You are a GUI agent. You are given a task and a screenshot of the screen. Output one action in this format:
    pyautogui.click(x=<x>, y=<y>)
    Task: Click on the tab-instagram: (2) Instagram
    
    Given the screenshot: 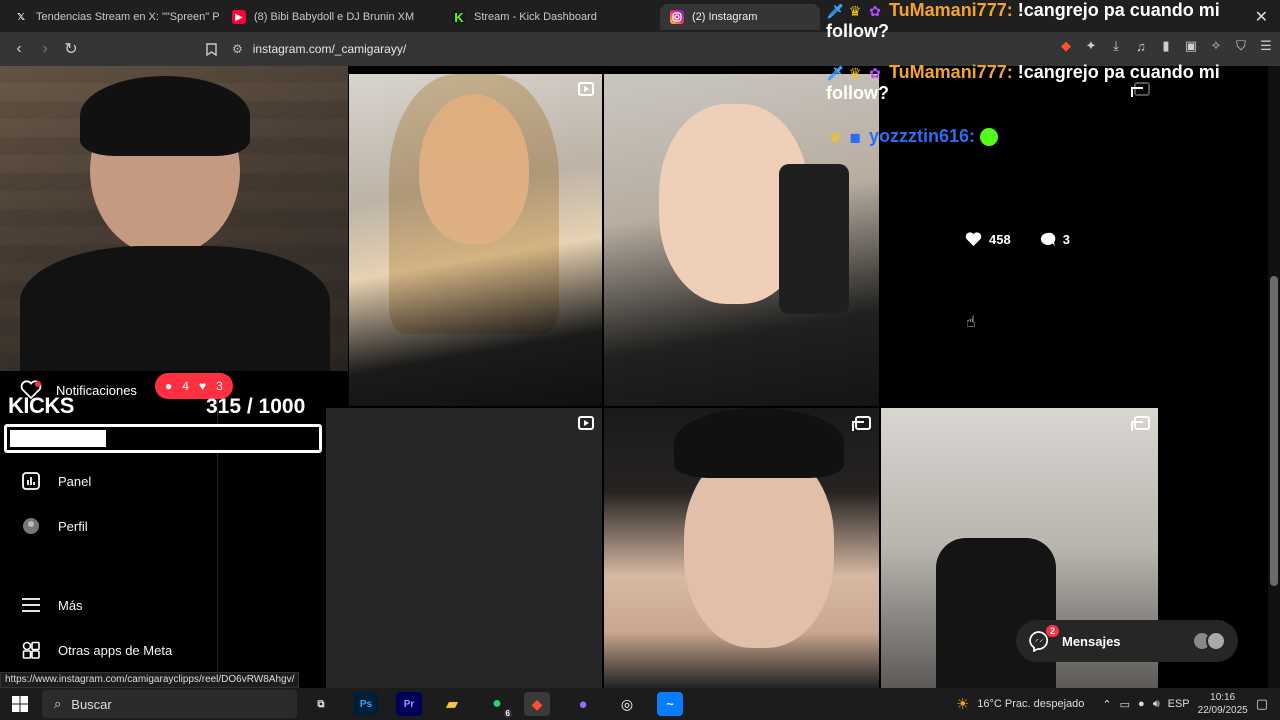 What is the action you would take?
    pyautogui.click(x=740, y=17)
    